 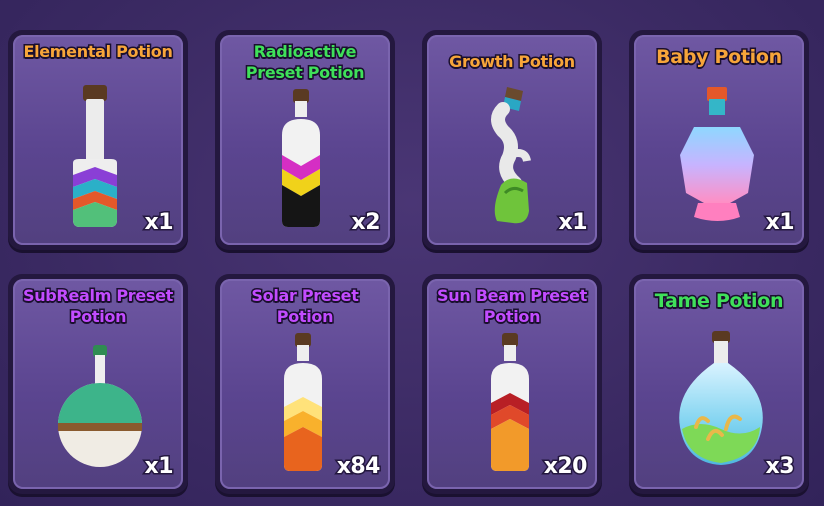 What do you see at coordinates (512, 306) in the screenshot?
I see `potion-name: Sun Beam Preset Potion` at bounding box center [512, 306].